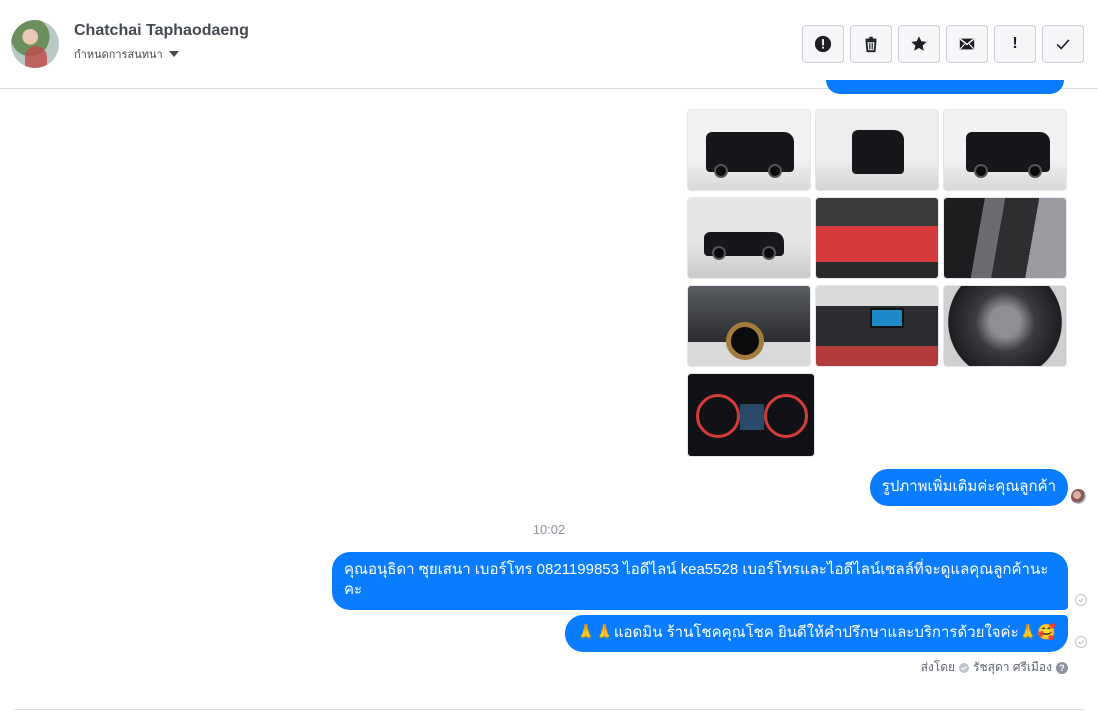 The image size is (1098, 712). I want to click on conversation-settings-label: กำหนดการสนทนา, so click(118, 55).